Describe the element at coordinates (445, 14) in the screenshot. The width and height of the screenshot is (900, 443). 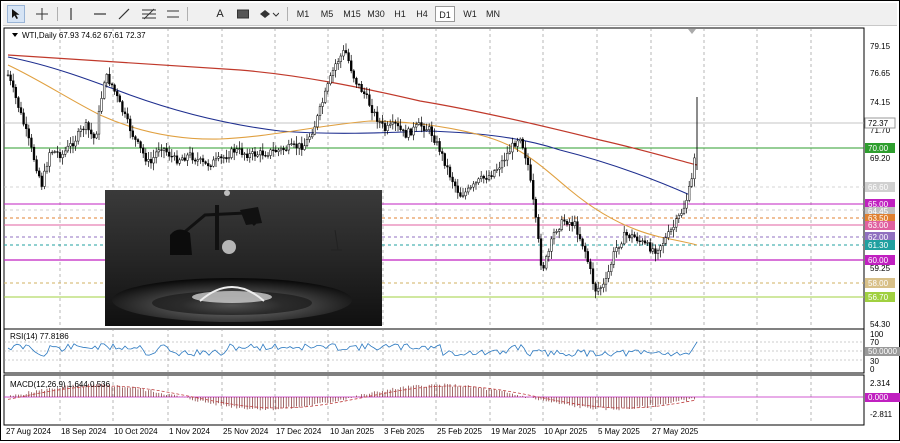
I see `timeframe-d1: D1` at that location.